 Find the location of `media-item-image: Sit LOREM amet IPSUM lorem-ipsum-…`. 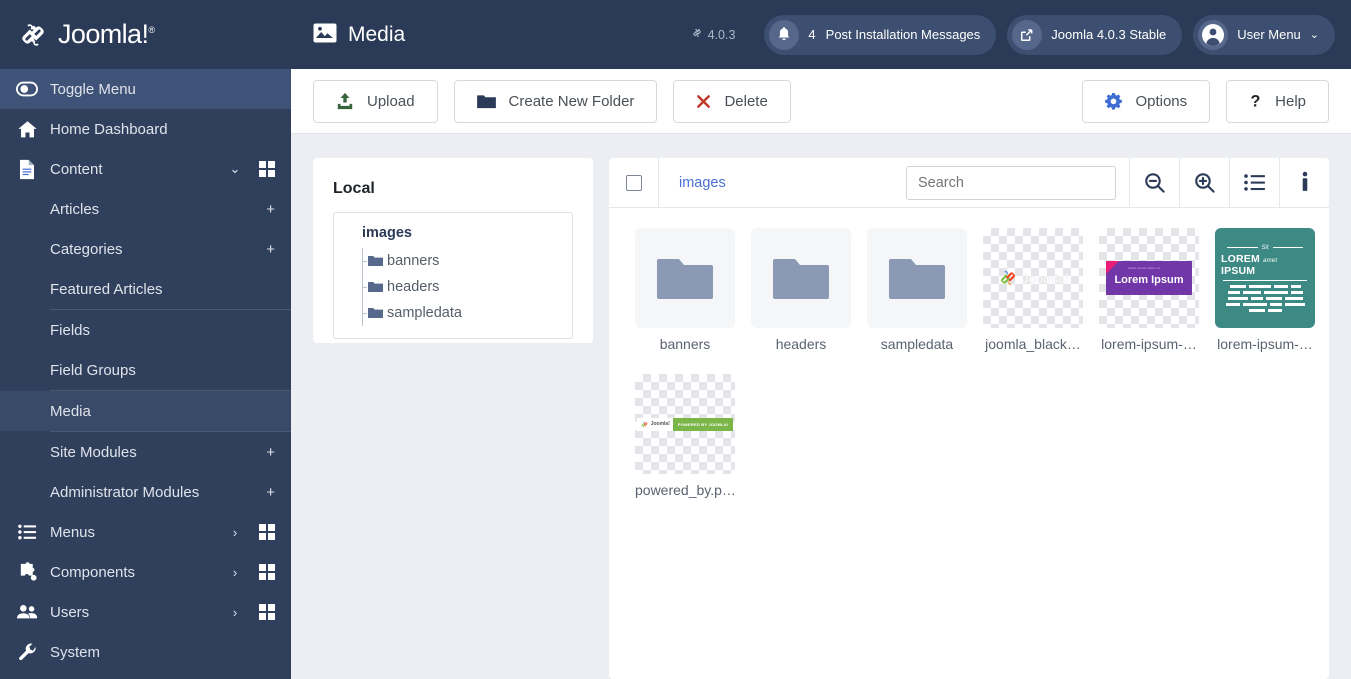

media-item-image: Sit LOREM amet IPSUM lorem-ipsum-… is located at coordinates (1265, 290).